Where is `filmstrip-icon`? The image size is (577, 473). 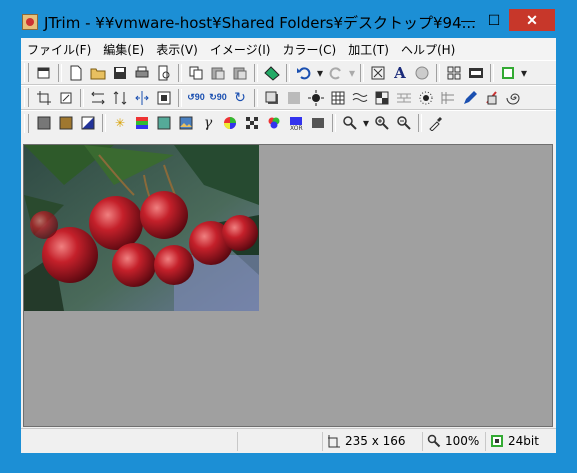 filmstrip-icon is located at coordinates (476, 73).